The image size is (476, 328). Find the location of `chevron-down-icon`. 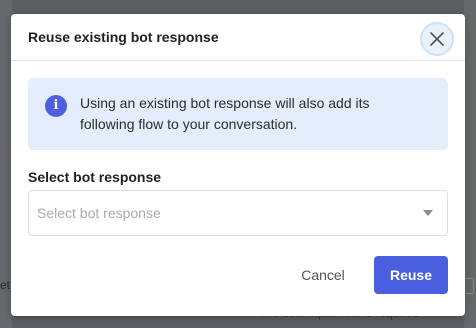

chevron-down-icon is located at coordinates (428, 213).